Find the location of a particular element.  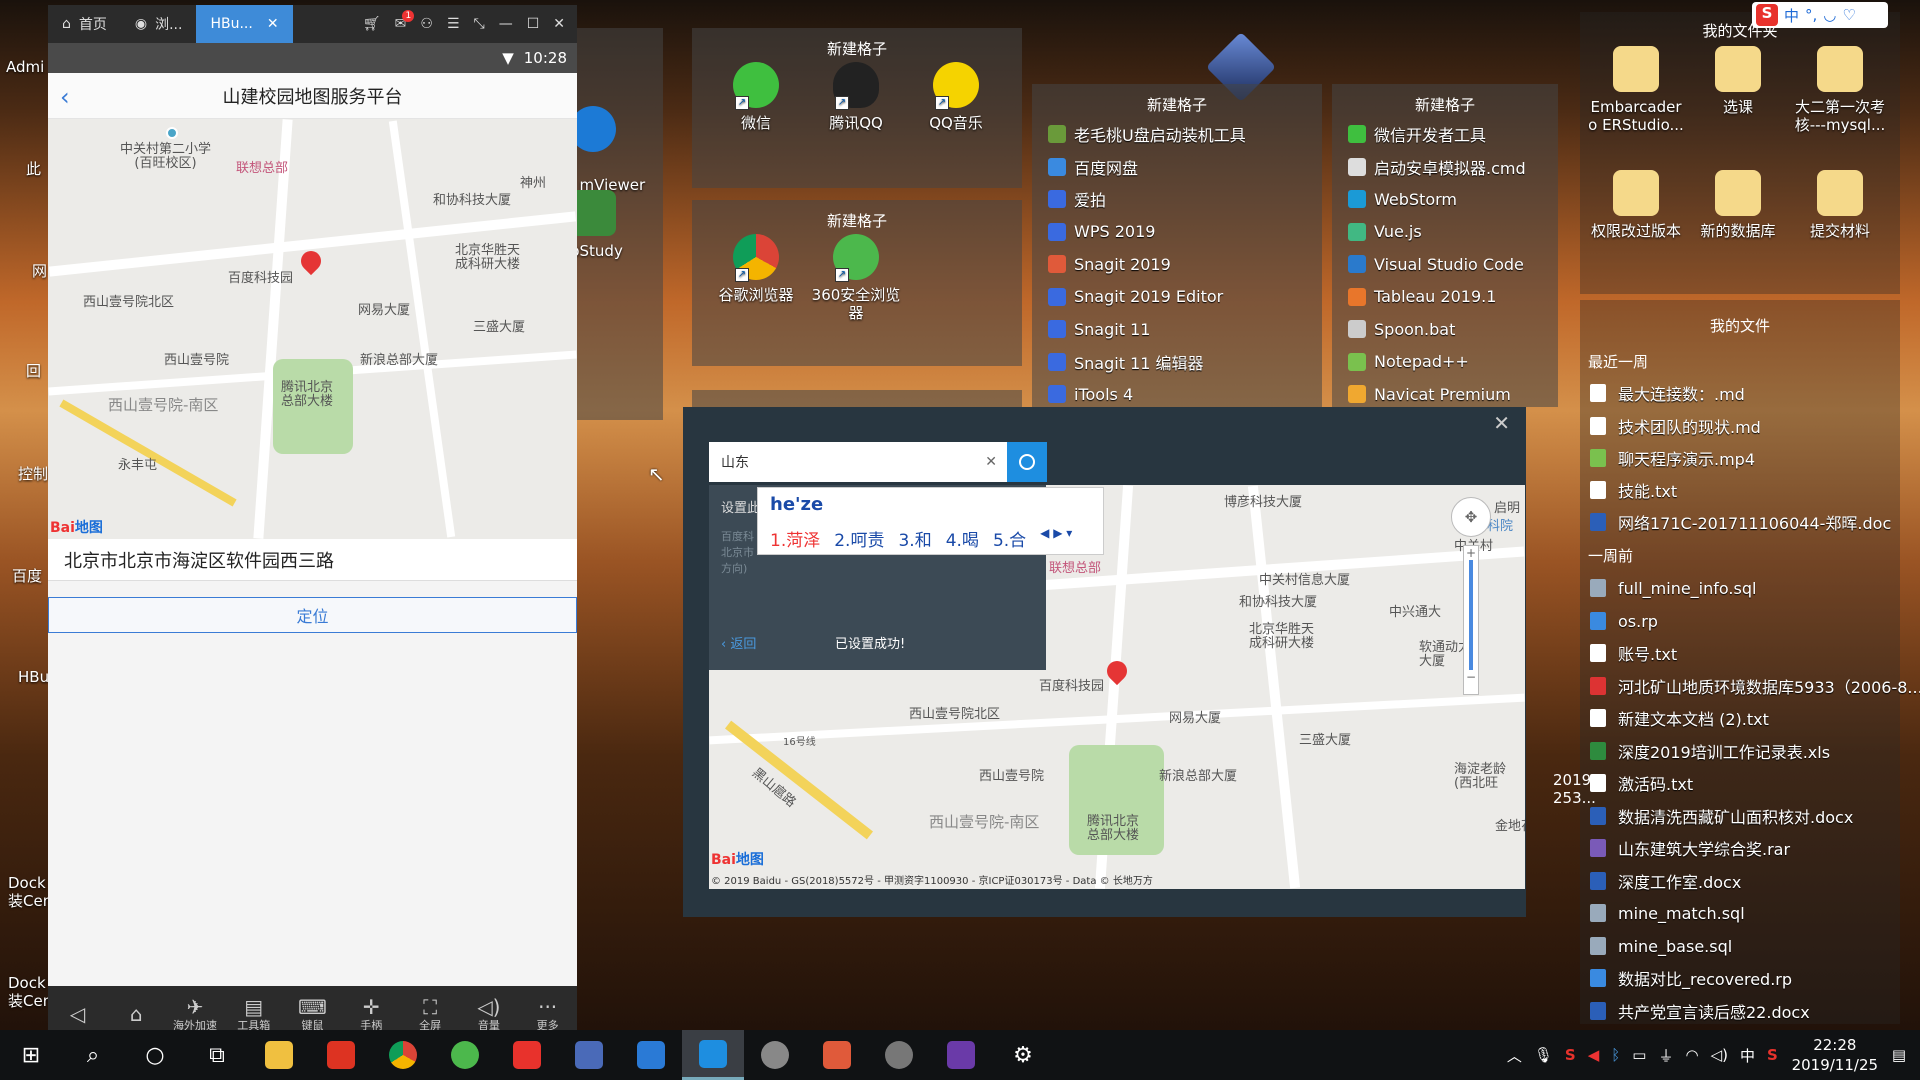

file-row: 新建文本文档 (2).txt is located at coordinates (1679, 718).